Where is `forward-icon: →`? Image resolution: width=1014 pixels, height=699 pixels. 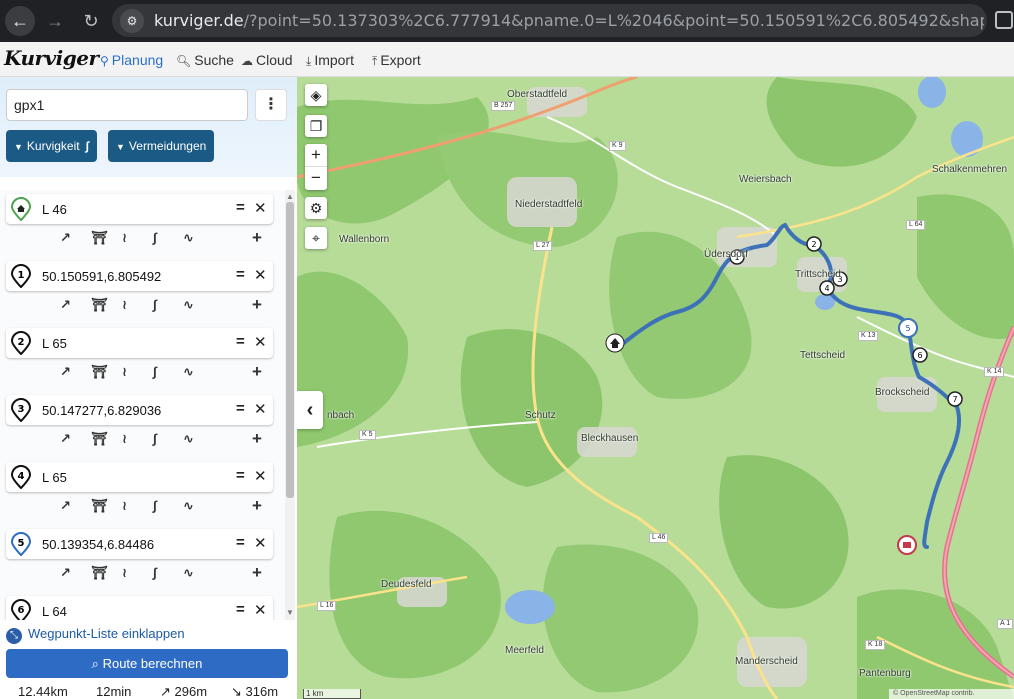 forward-icon: → is located at coordinates (55, 21).